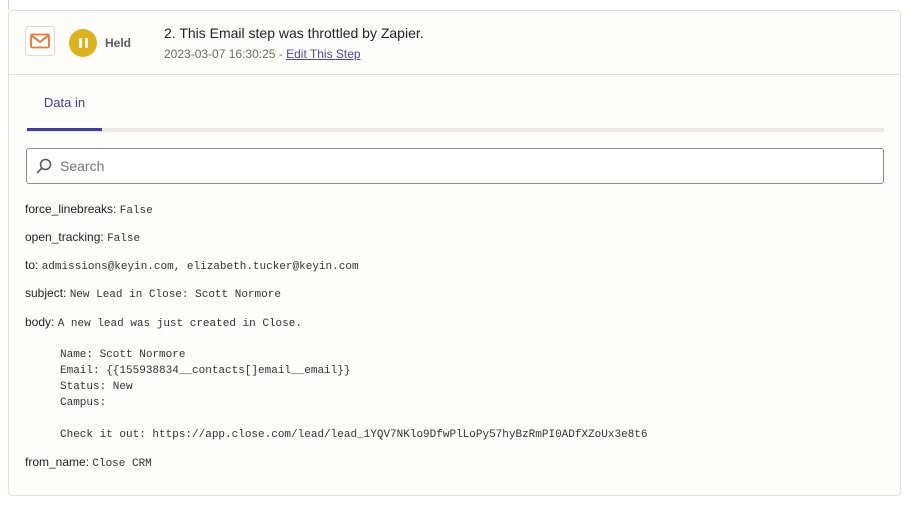 The image size is (919, 511). I want to click on search-box, so click(455, 166).